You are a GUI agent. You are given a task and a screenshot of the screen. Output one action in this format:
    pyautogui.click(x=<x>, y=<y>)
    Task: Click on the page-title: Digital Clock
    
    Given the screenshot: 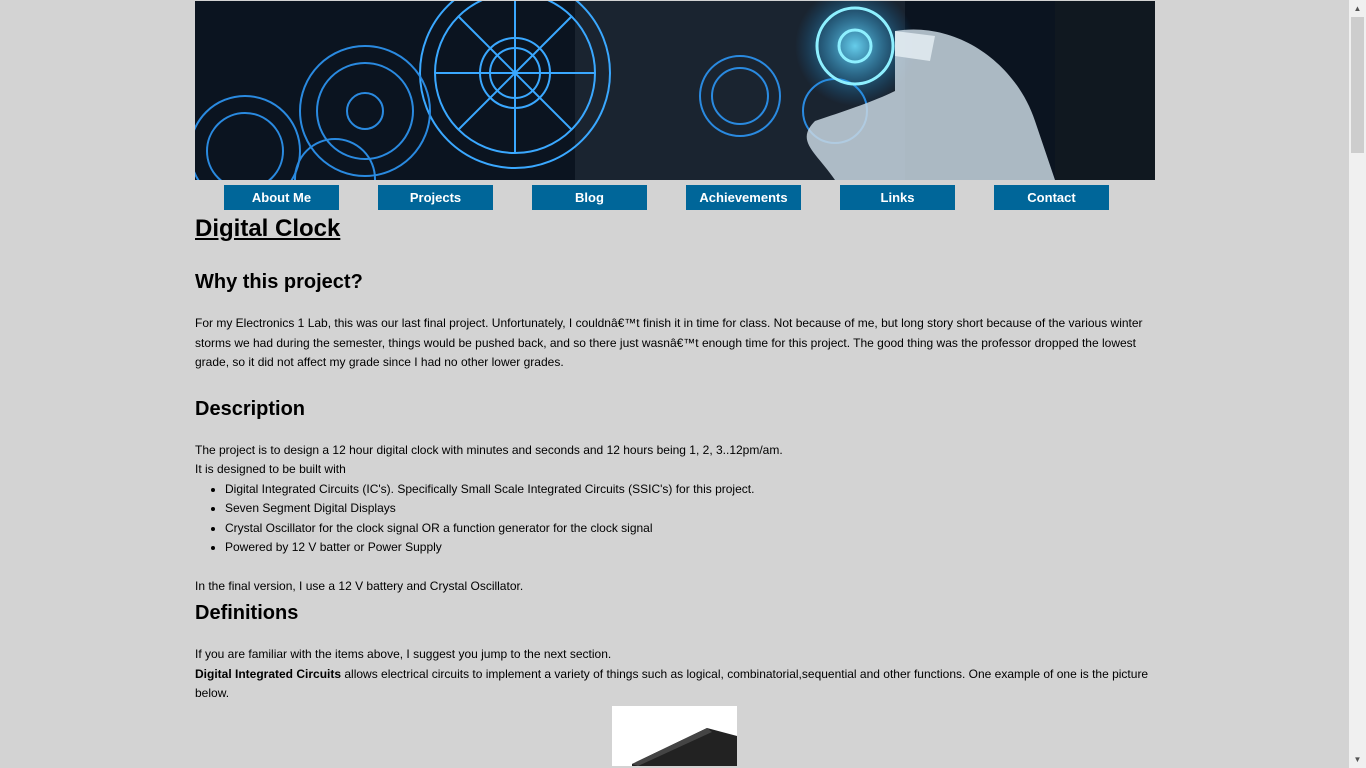 What is the action you would take?
    pyautogui.click(x=268, y=228)
    